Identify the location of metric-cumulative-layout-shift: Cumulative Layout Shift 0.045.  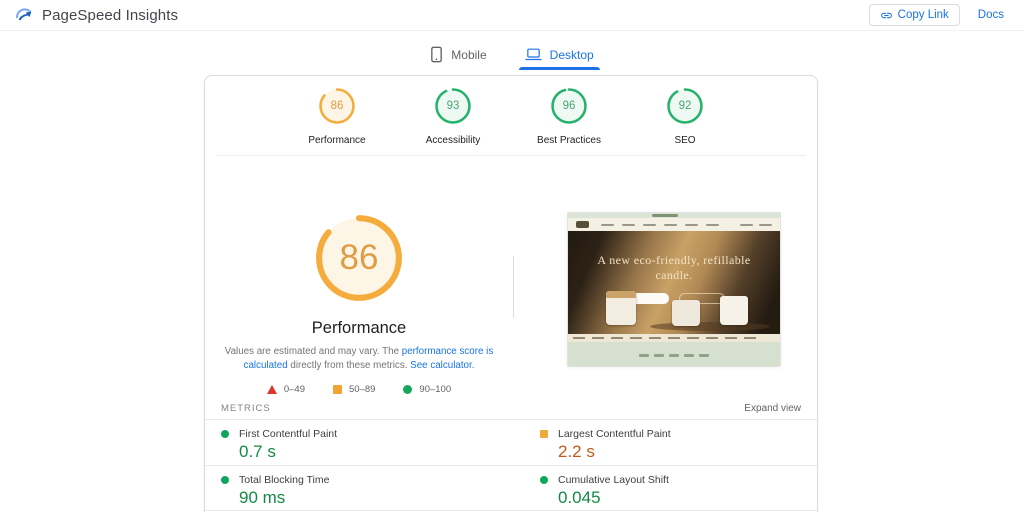
(664, 488).